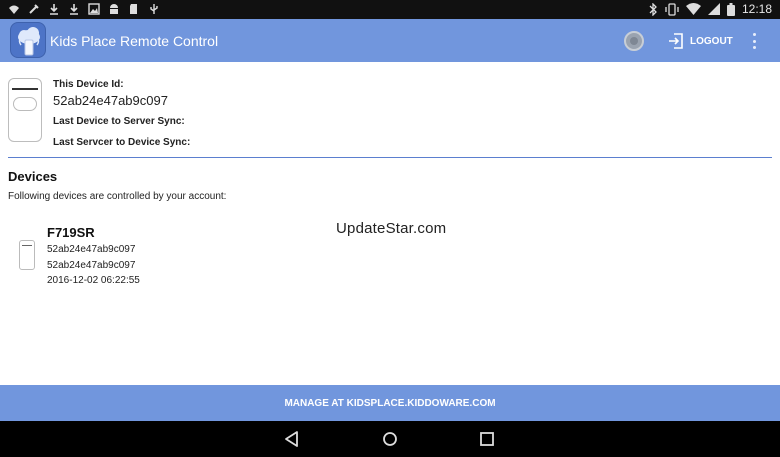  I want to click on overflow-menu-icon, so click(754, 41).